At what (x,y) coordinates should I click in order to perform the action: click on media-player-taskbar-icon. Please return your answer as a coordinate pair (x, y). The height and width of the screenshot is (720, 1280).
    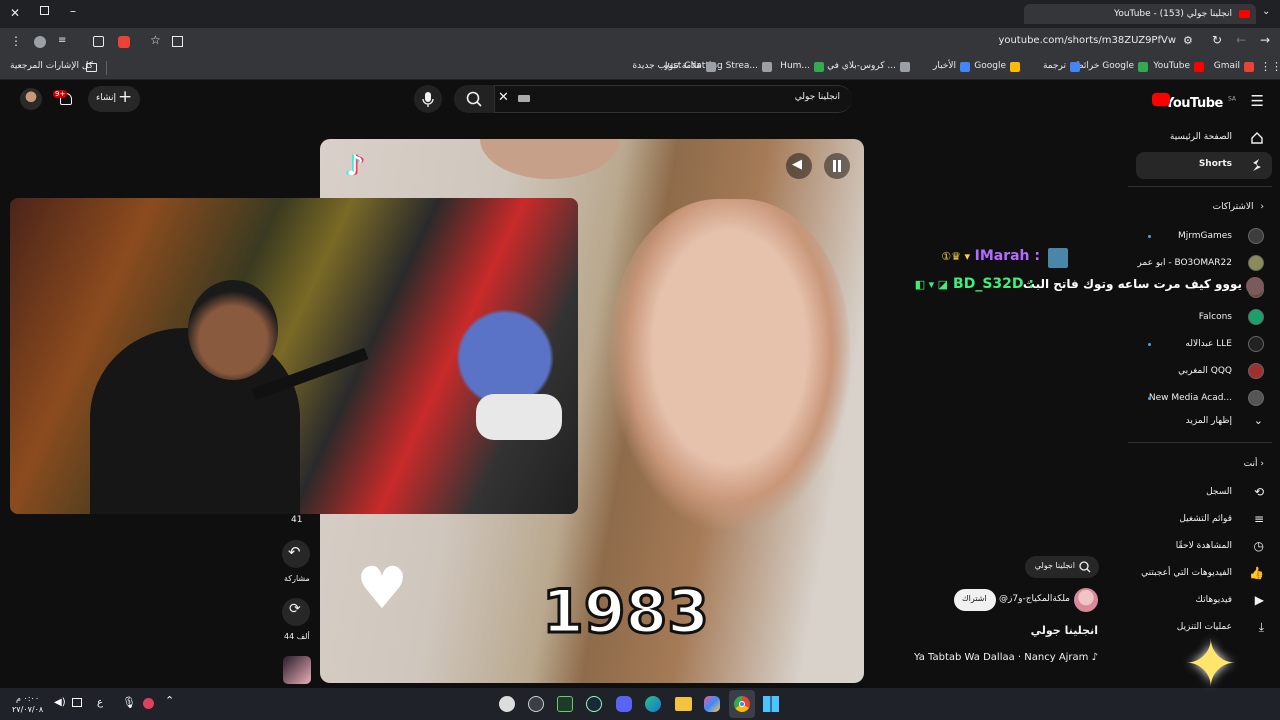
    Looking at the image, I should click on (507, 704).